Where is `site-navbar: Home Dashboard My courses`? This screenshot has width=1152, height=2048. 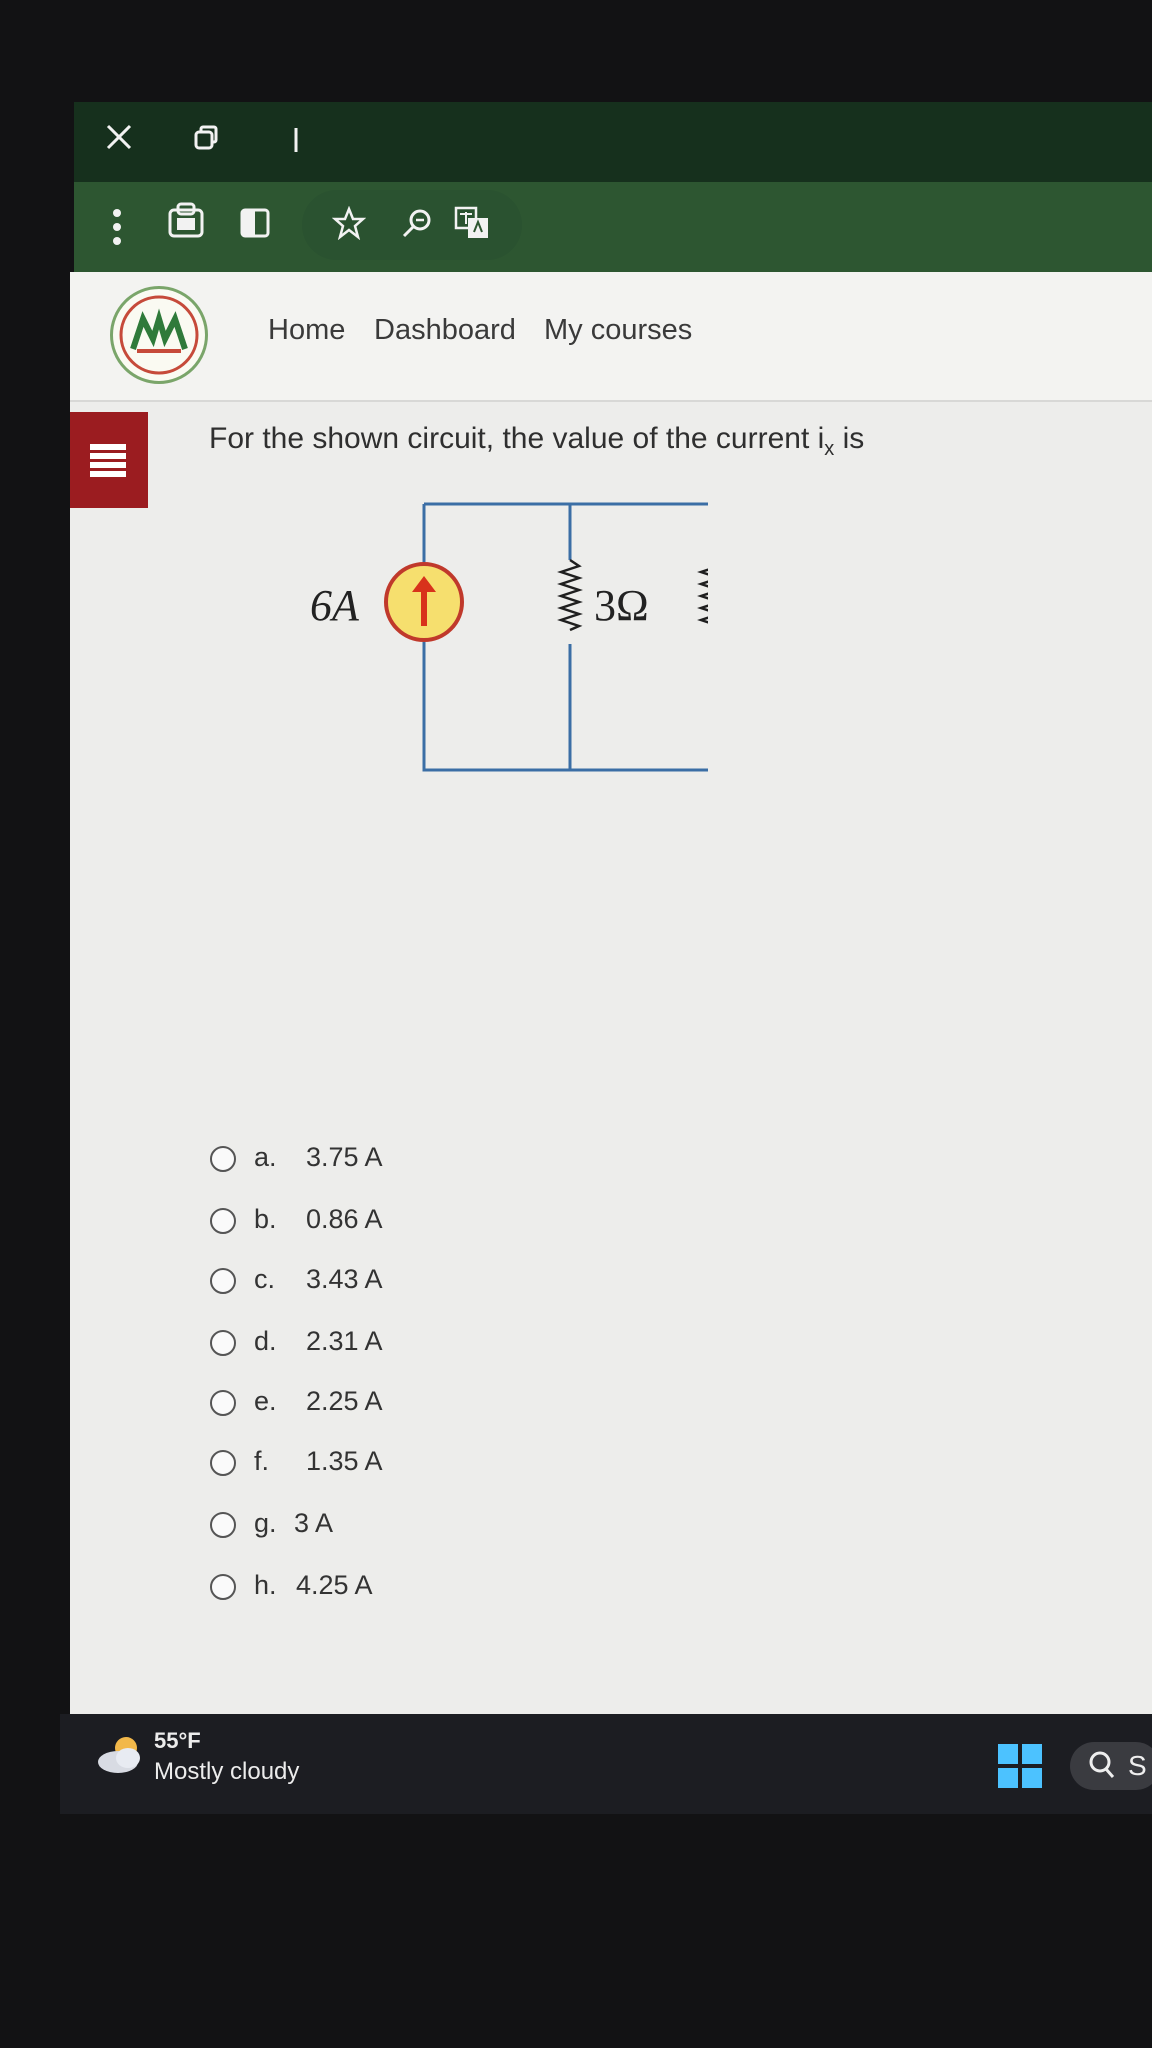 site-navbar: Home Dashboard My courses is located at coordinates (611, 337).